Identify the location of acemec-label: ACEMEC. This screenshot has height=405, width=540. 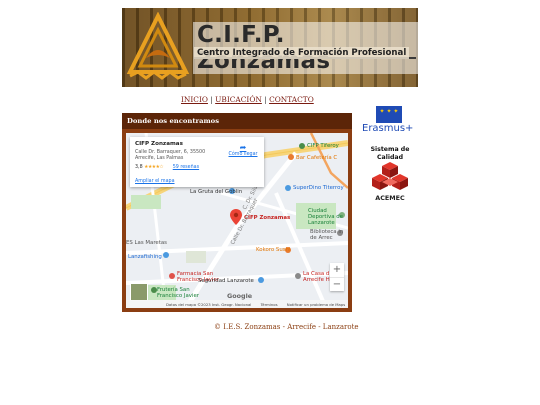
(390, 198).